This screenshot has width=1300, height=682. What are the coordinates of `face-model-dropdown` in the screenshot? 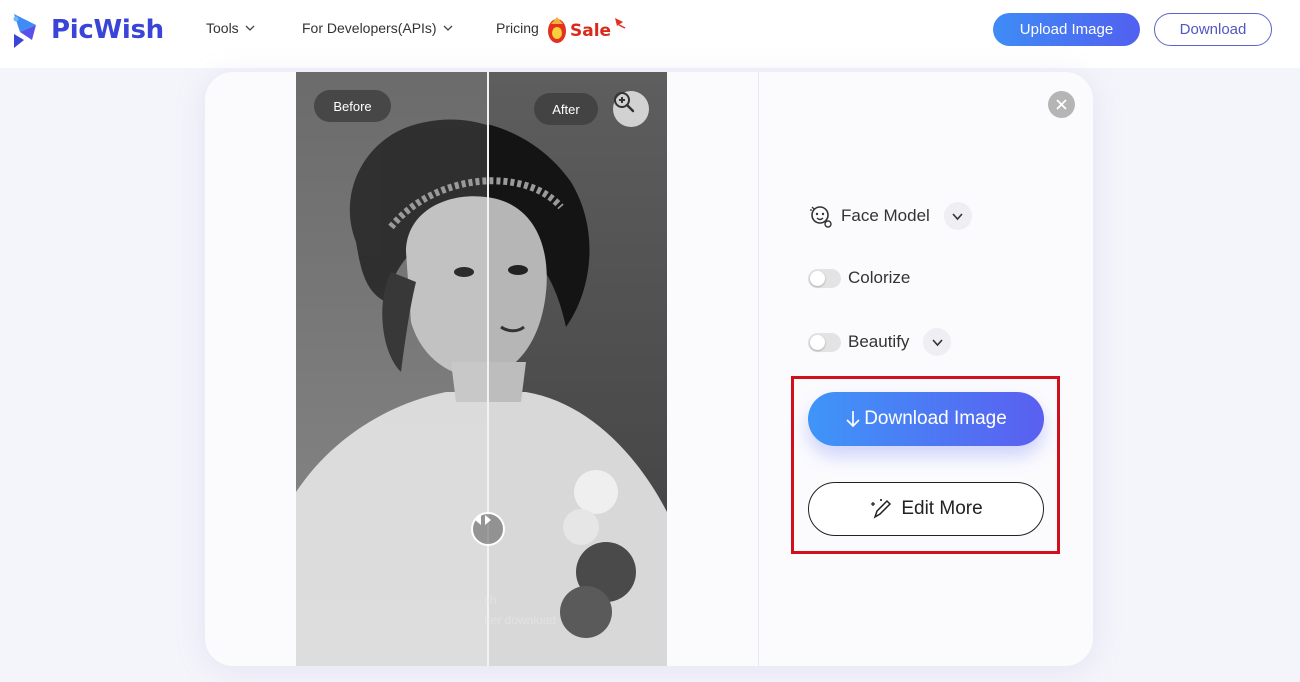 It's located at (957, 216).